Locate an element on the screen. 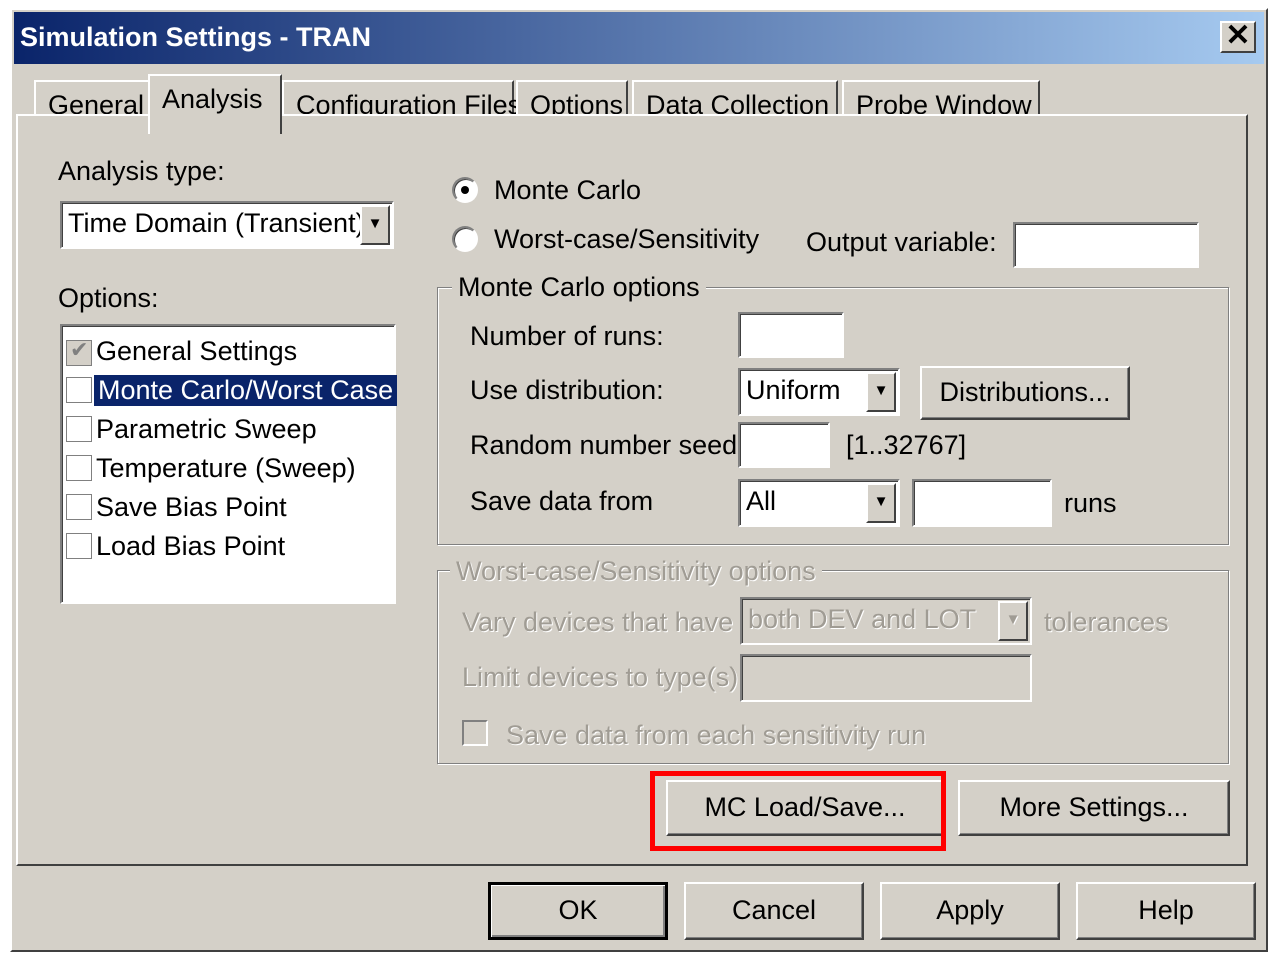  analysis-type-value: Time Domain (Transient) is located at coordinates (216, 223).